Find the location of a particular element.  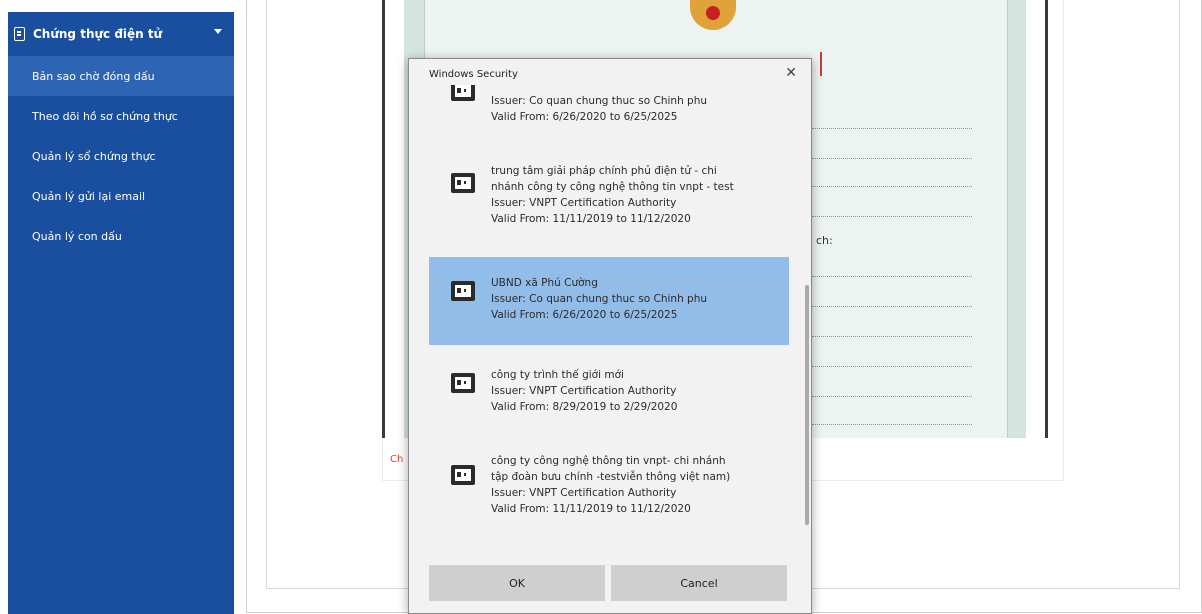

sidebar-item-pending-seal: Bản sao chờ đóng dấu is located at coordinates (121, 76).